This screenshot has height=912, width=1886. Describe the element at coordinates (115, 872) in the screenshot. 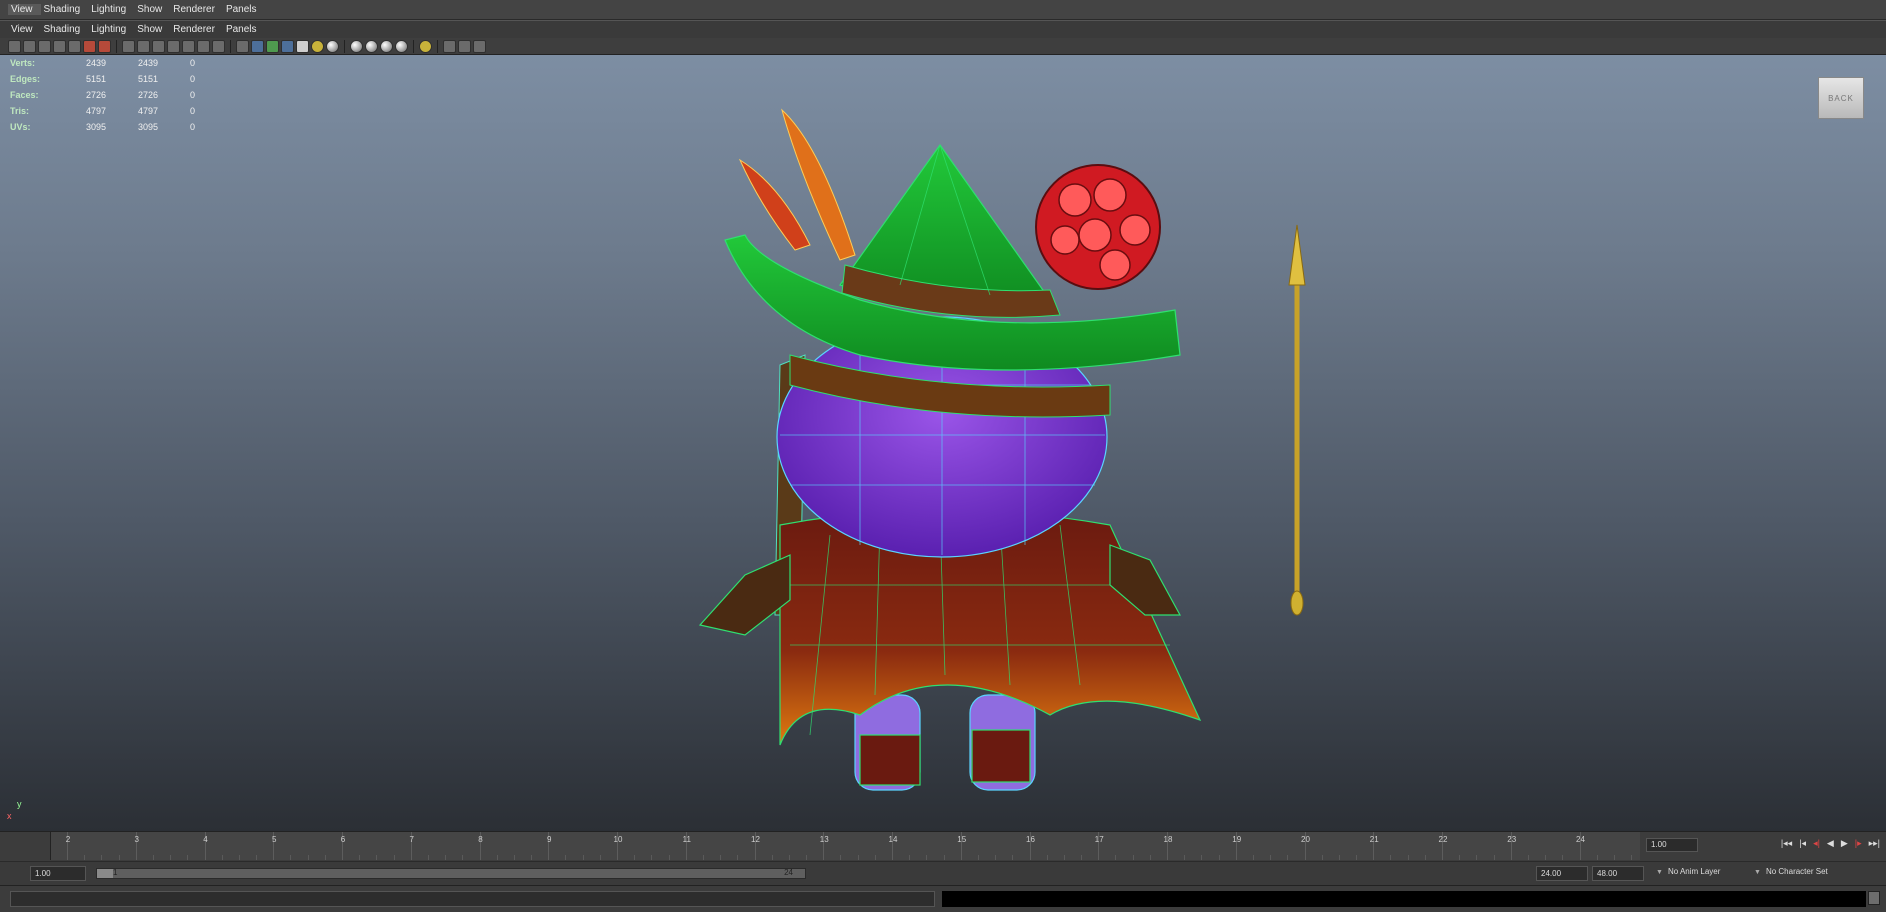

I see `range-slider-start: 1` at that location.